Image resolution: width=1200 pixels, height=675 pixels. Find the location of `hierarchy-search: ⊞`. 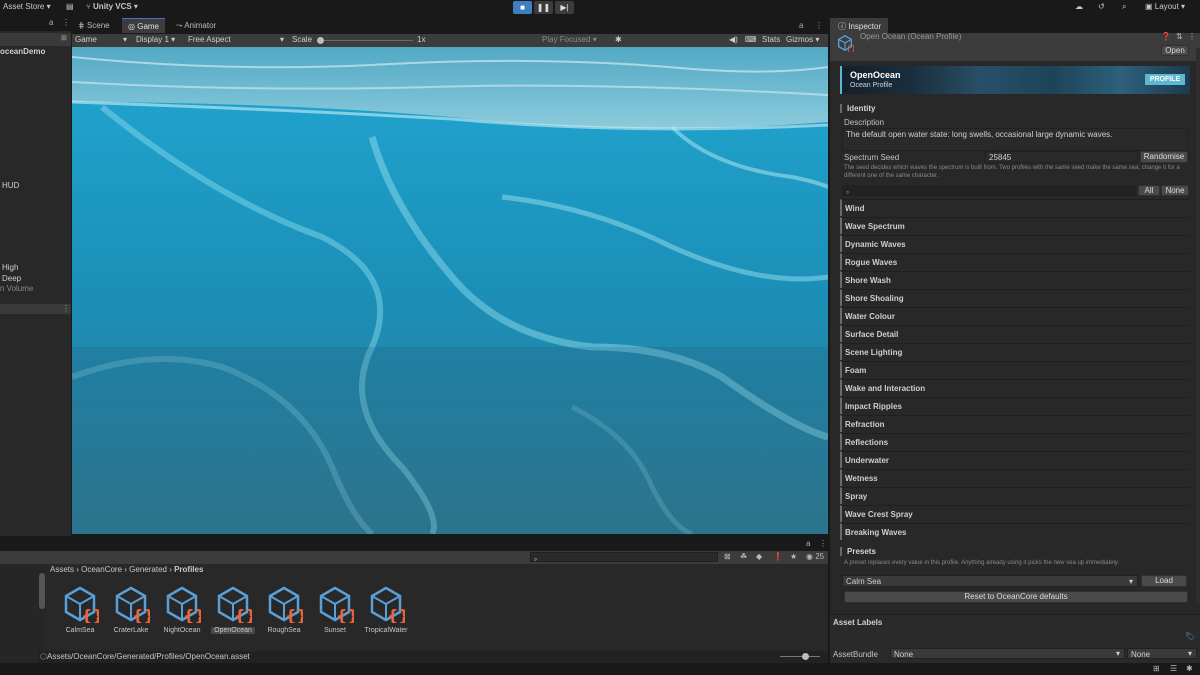

hierarchy-search: ⊞ is located at coordinates (35, 39).